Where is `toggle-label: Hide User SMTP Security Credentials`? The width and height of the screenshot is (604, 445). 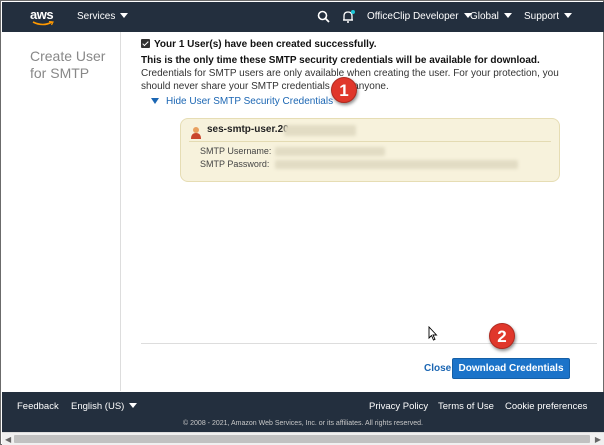
toggle-label: Hide User SMTP Security Credentials is located at coordinates (250, 101).